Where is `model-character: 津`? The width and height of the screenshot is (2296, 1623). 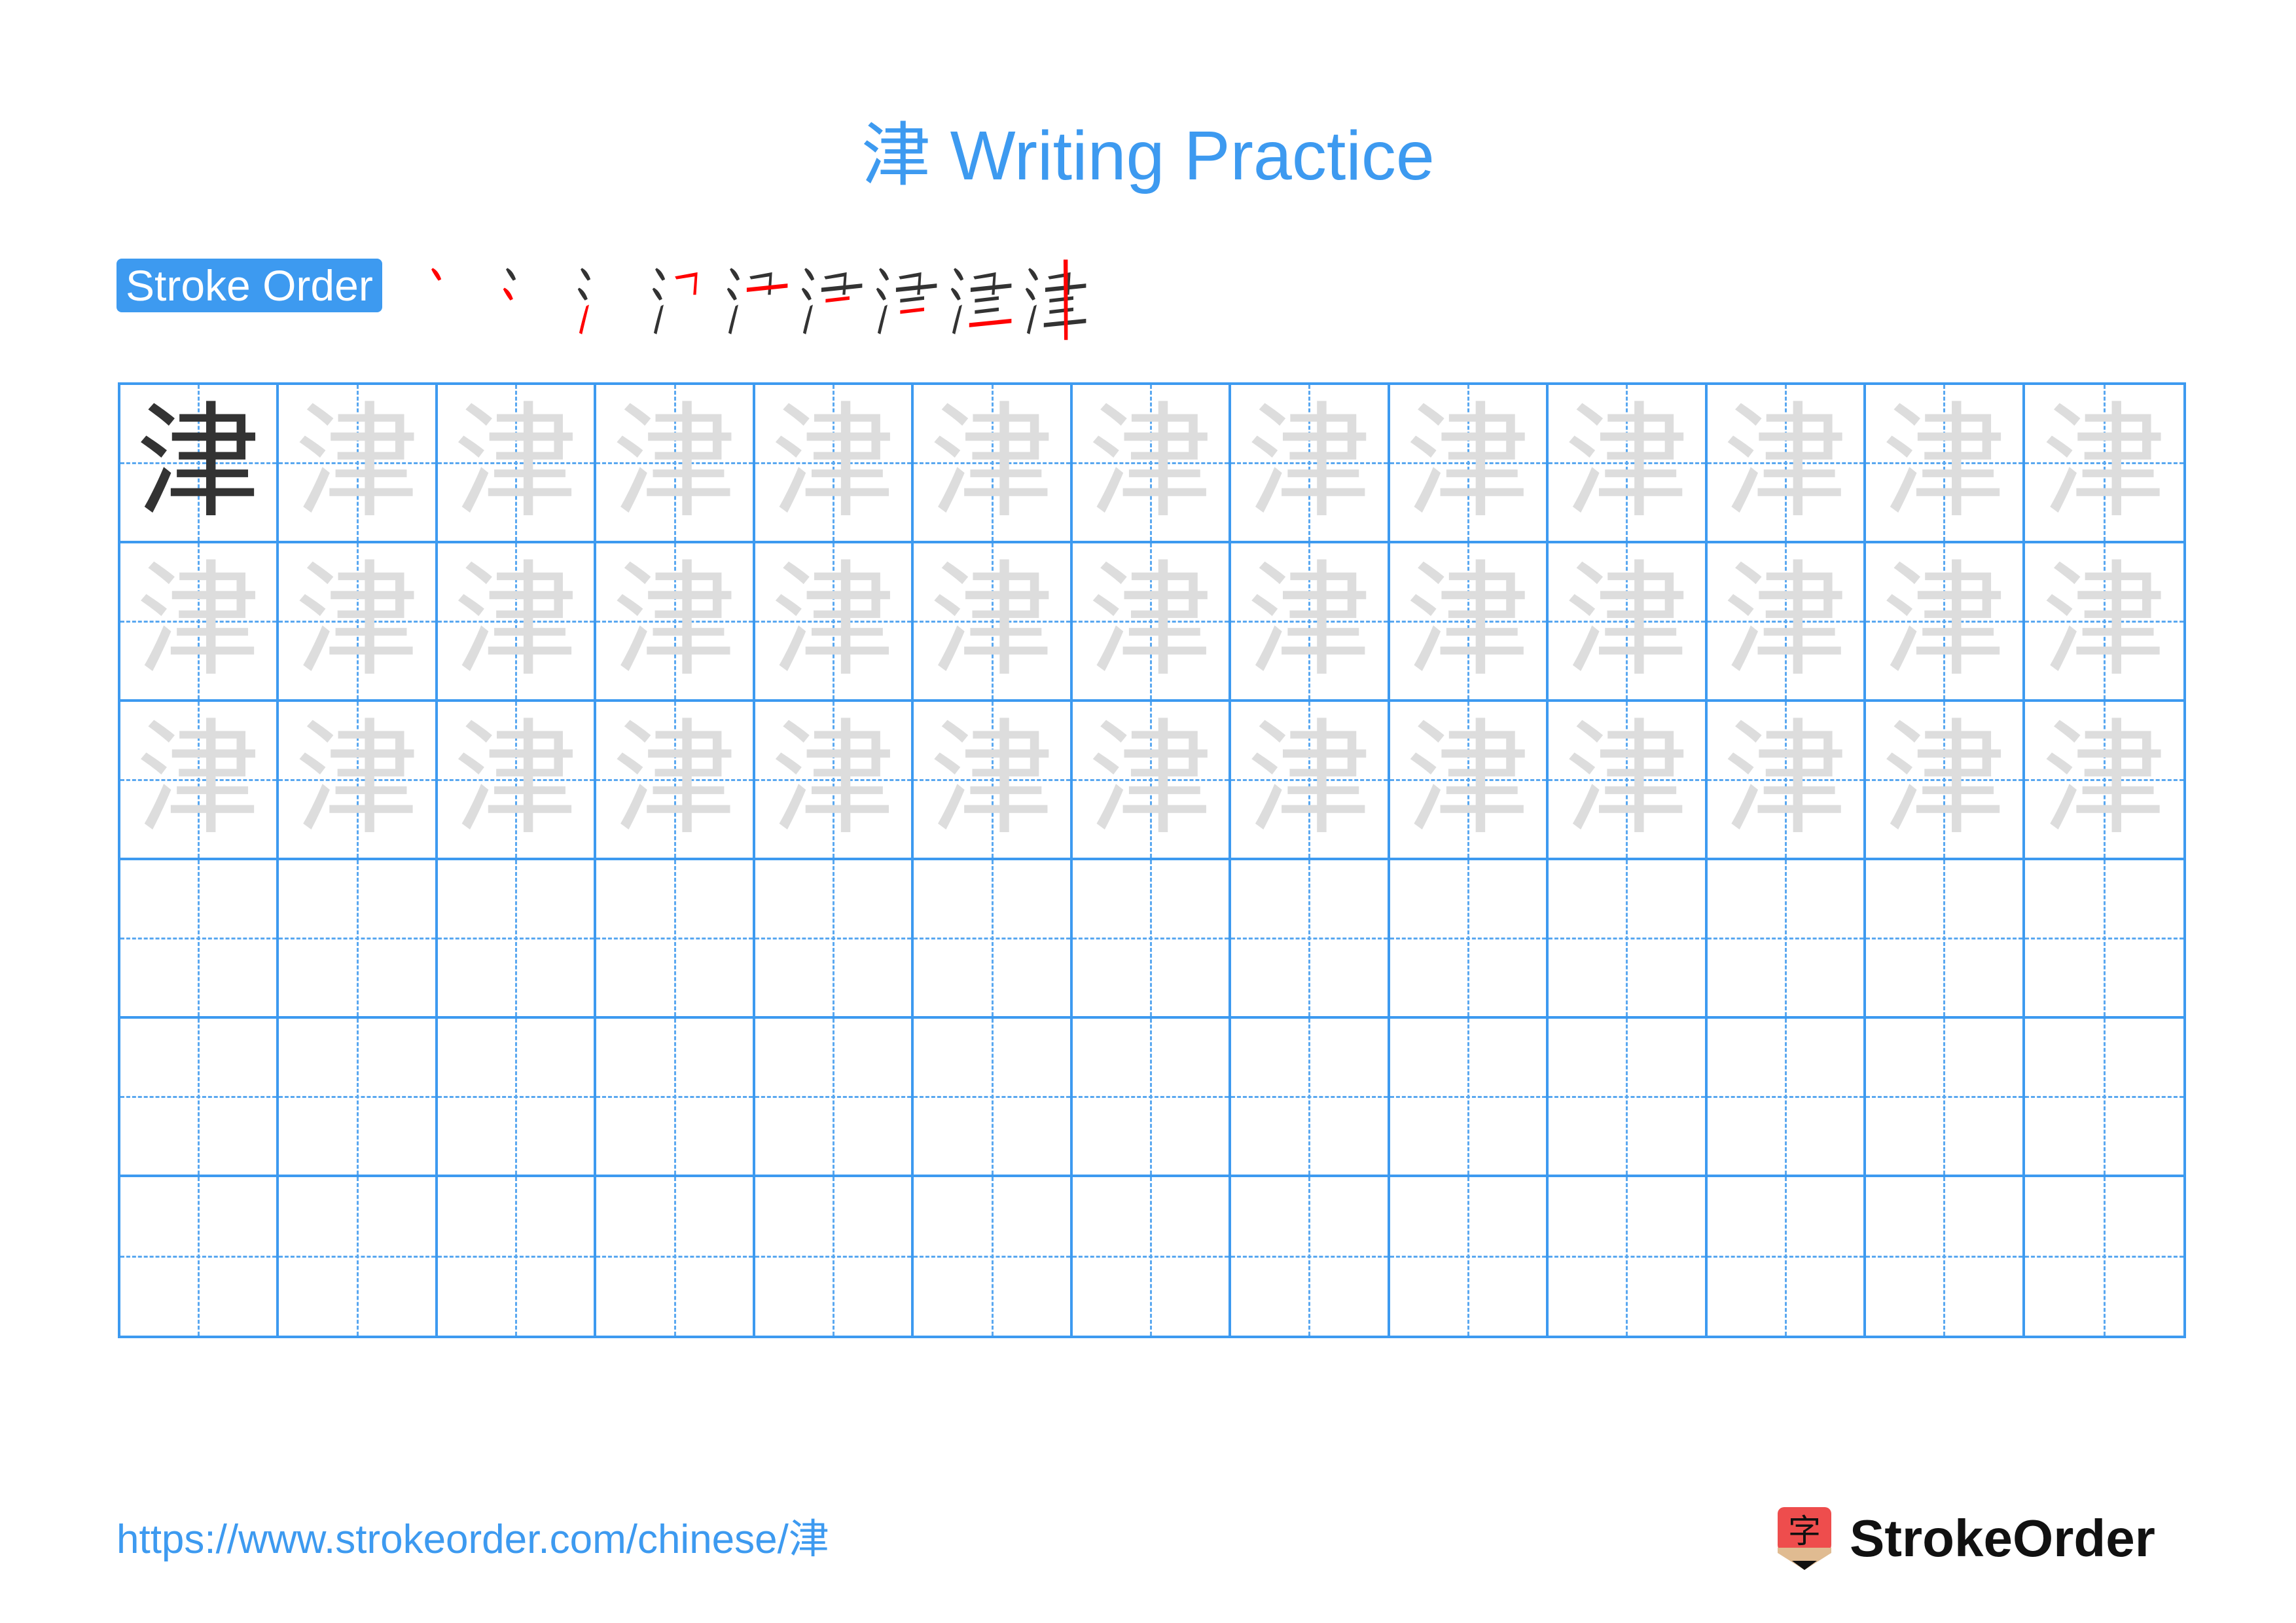
model-character: 津 is located at coordinates (198, 462).